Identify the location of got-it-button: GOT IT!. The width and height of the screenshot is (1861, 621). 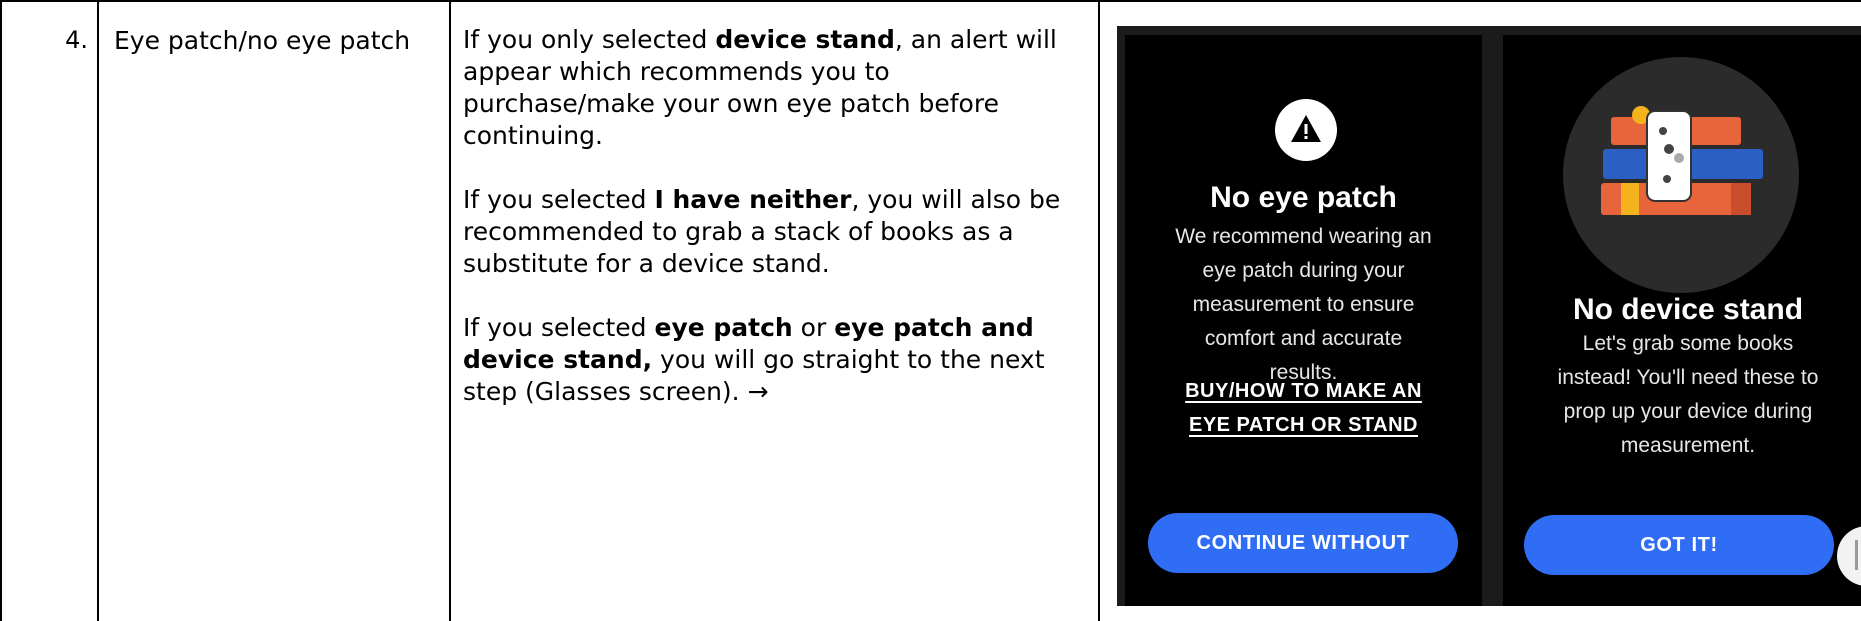
(1679, 545).